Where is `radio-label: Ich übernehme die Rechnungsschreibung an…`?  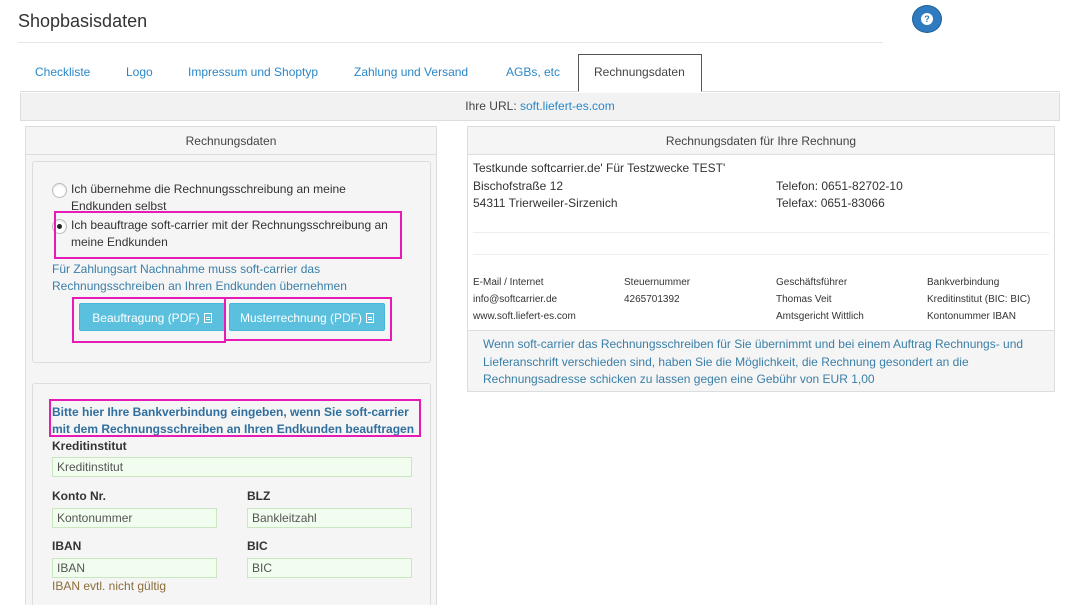 radio-label: Ich übernehme die Rechnungsschreibung an… is located at coordinates (208, 197).